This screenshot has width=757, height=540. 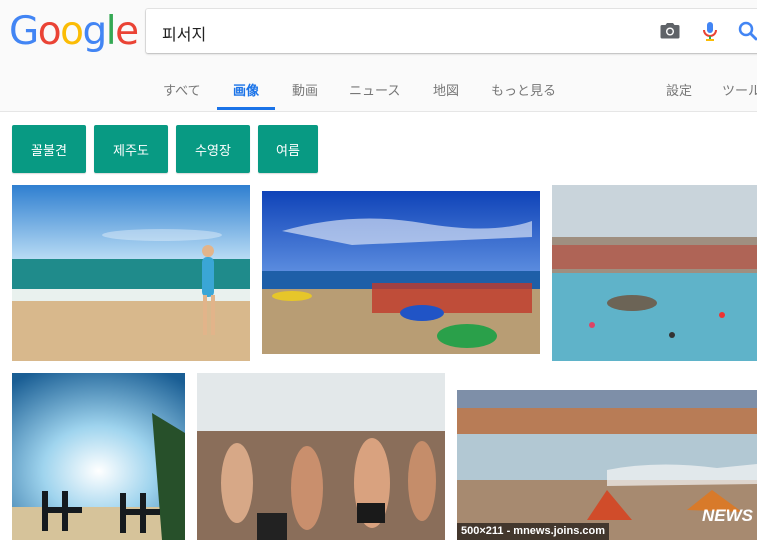 I want to click on google-logo: Google, so click(x=74, y=32).